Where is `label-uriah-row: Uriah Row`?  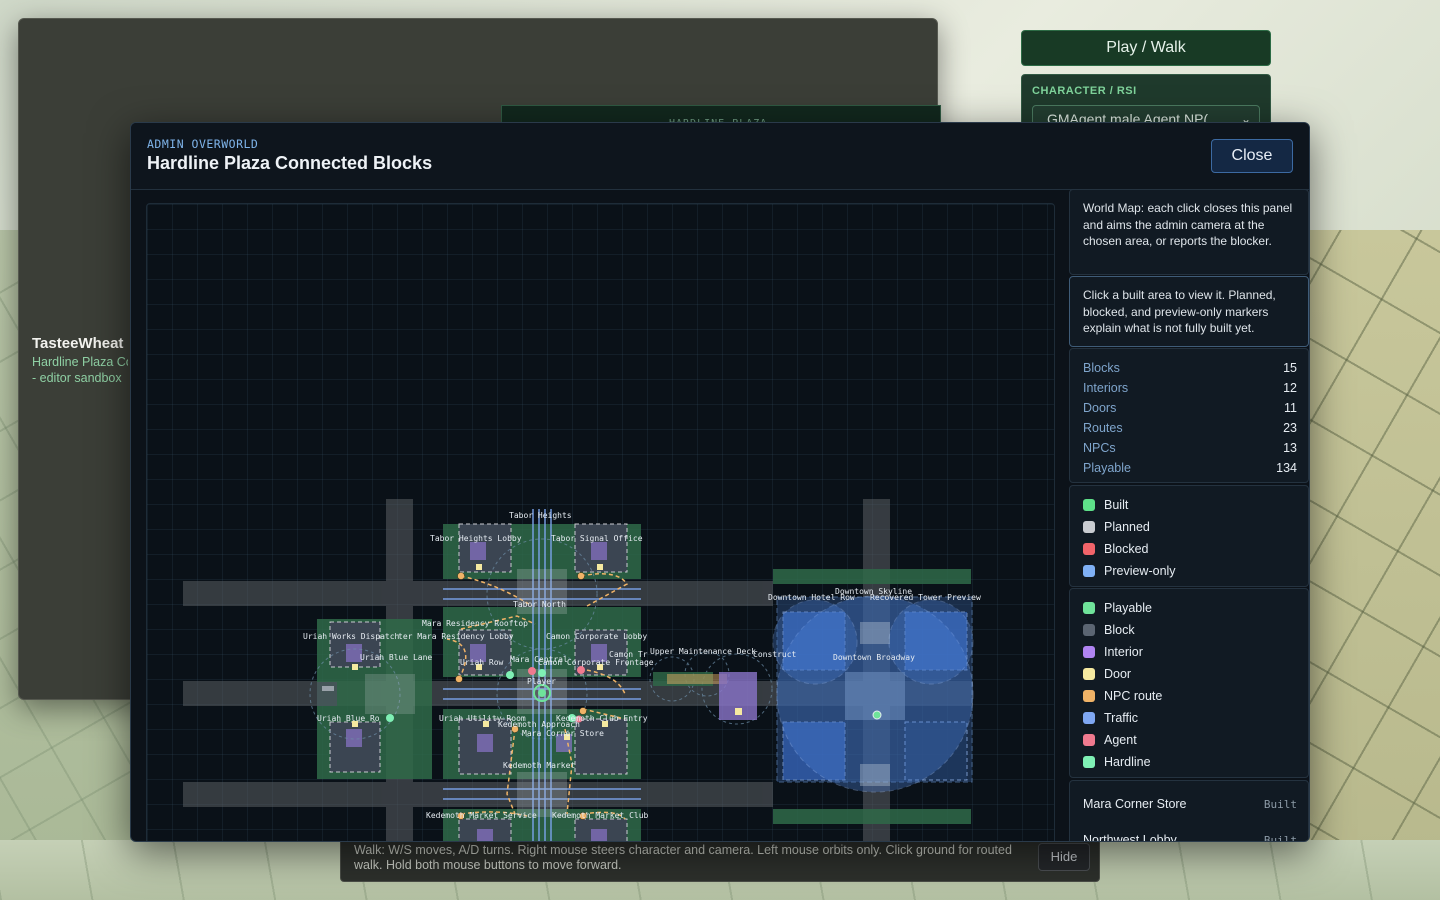
label-uriah-row: Uriah Row is located at coordinates (482, 662).